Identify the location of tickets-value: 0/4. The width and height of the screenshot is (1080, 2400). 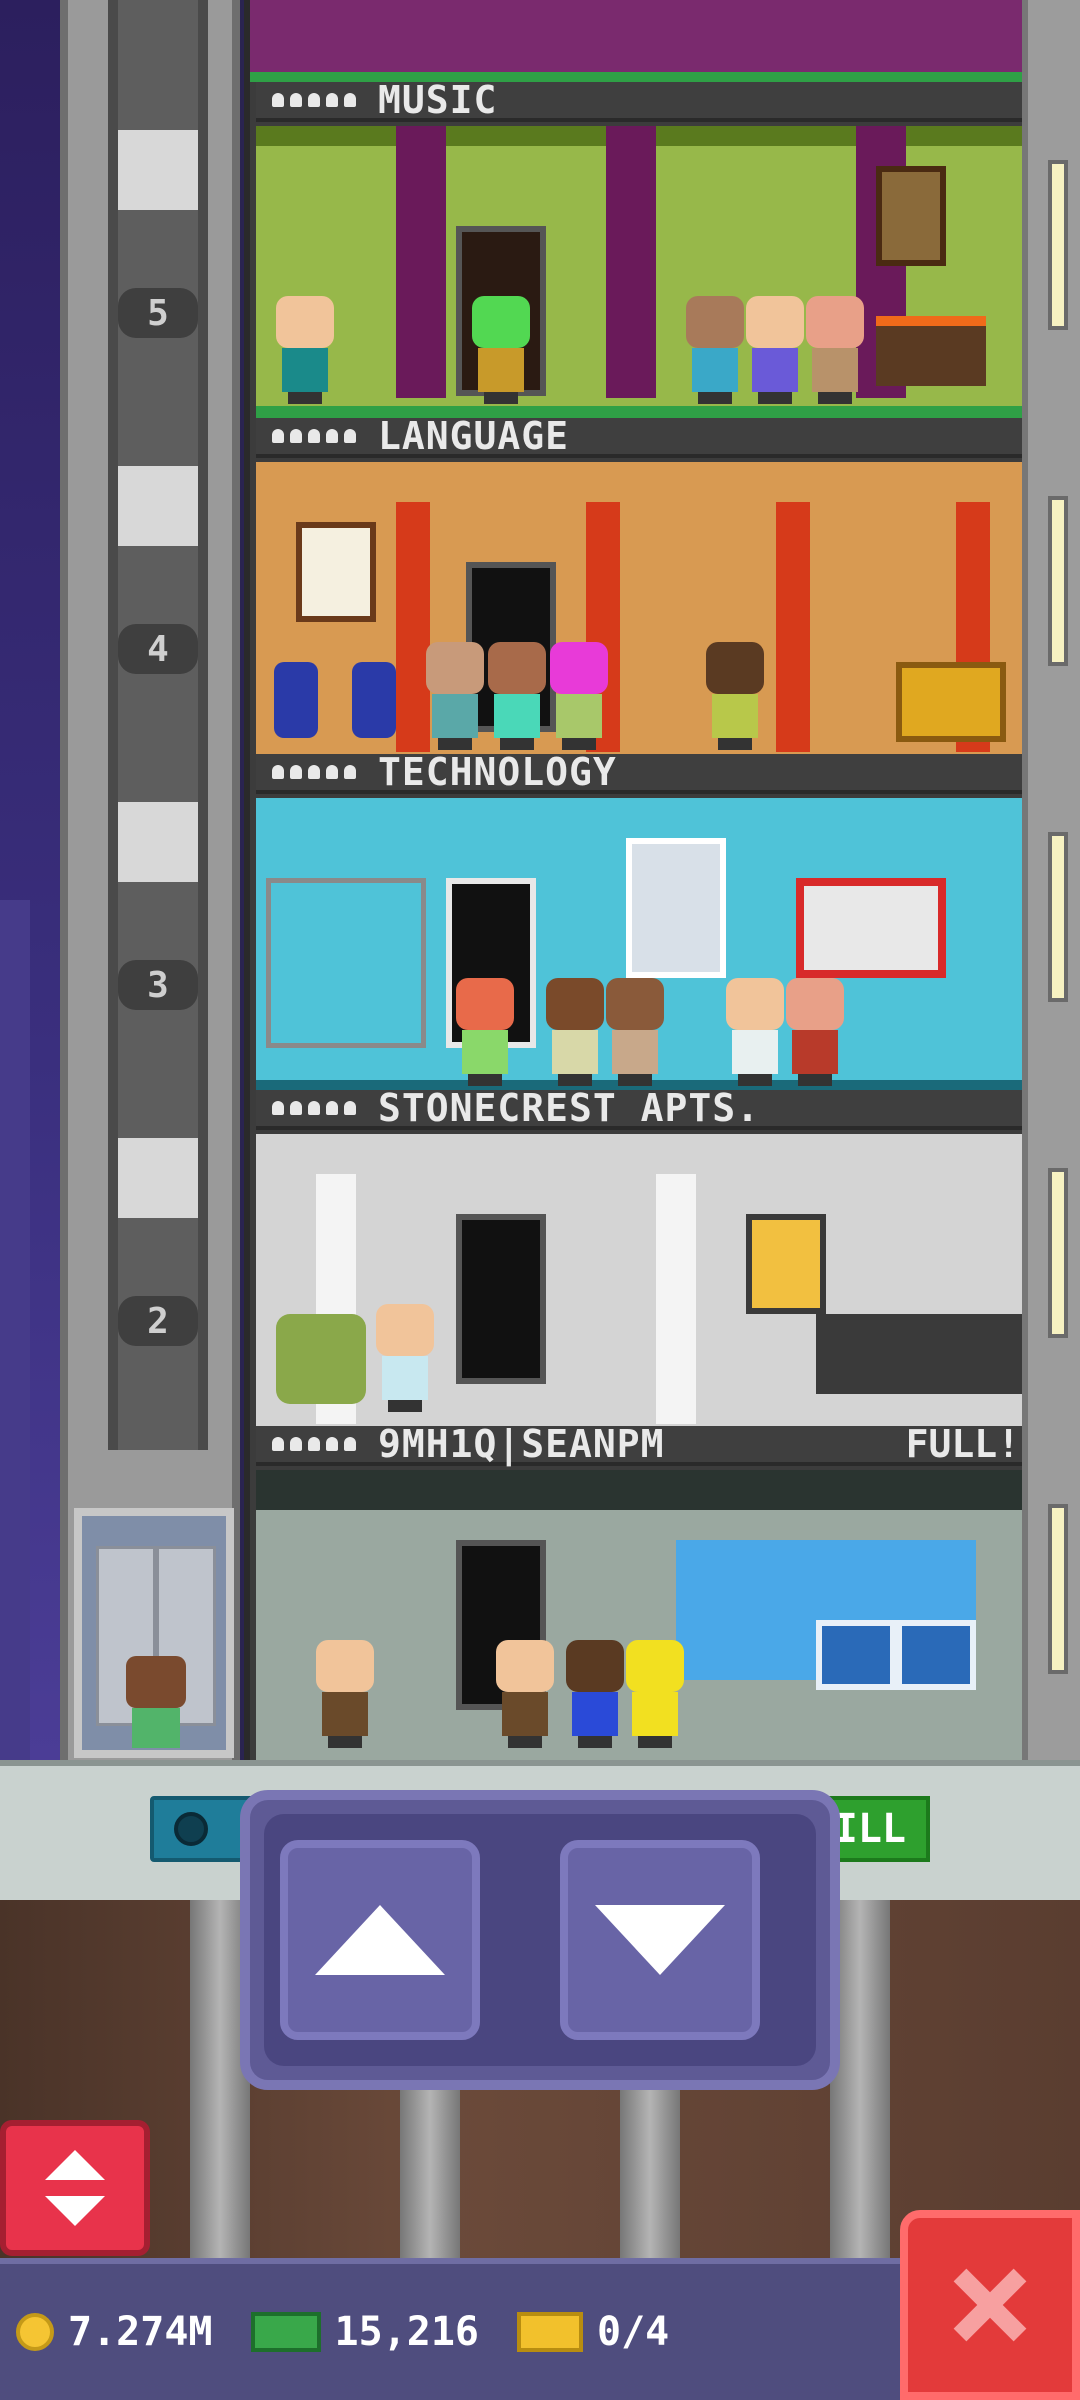
(633, 2332).